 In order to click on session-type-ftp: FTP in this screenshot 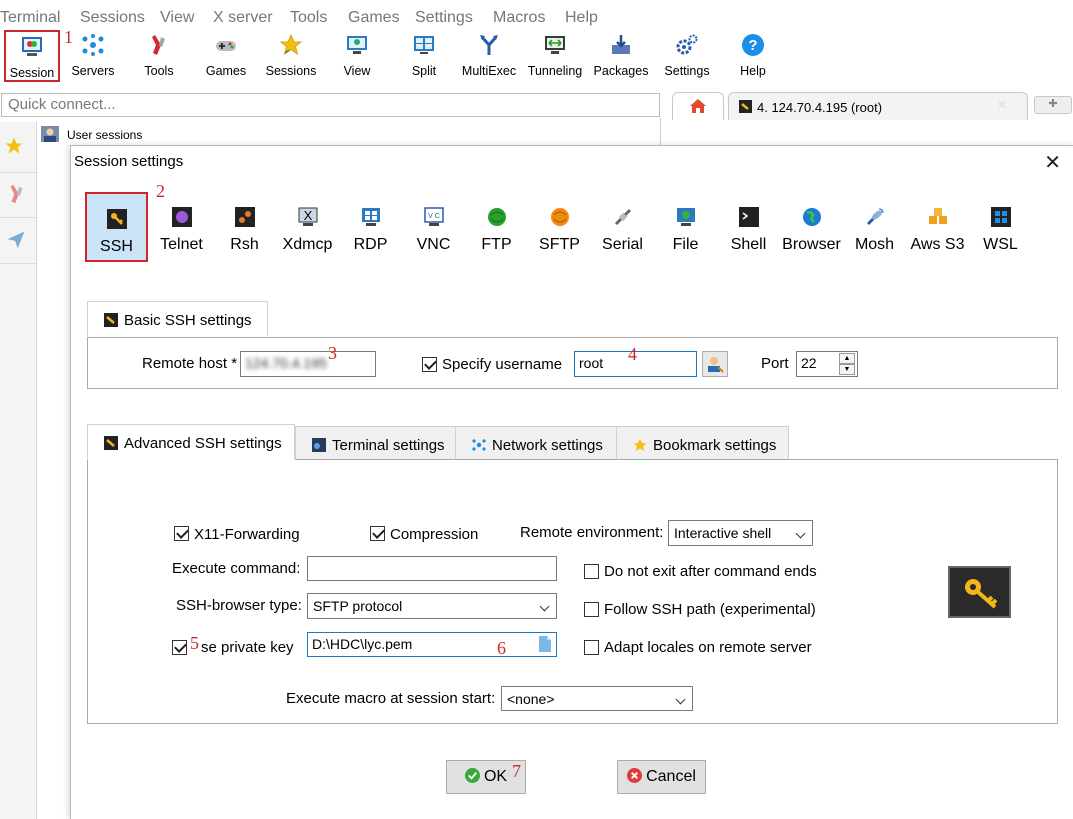, I will do `click(496, 227)`.